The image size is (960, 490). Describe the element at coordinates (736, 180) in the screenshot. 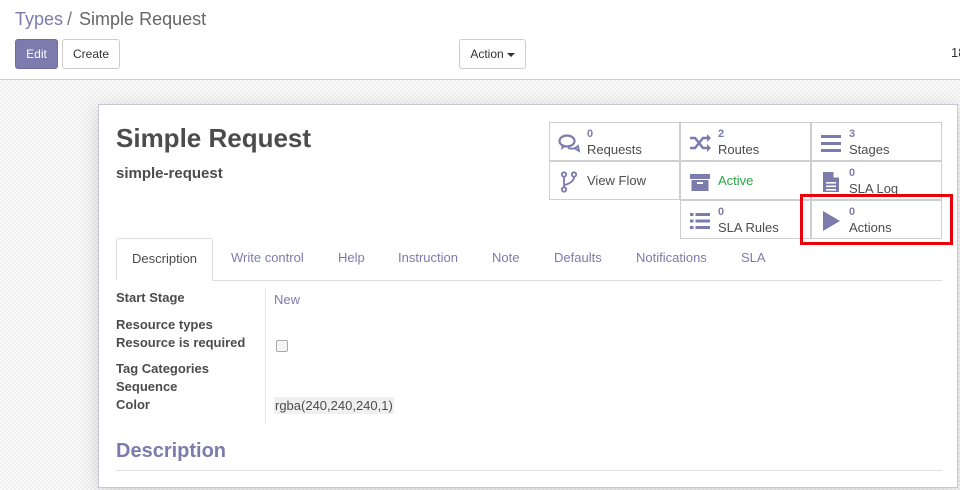

I see `active-label: Active` at that location.